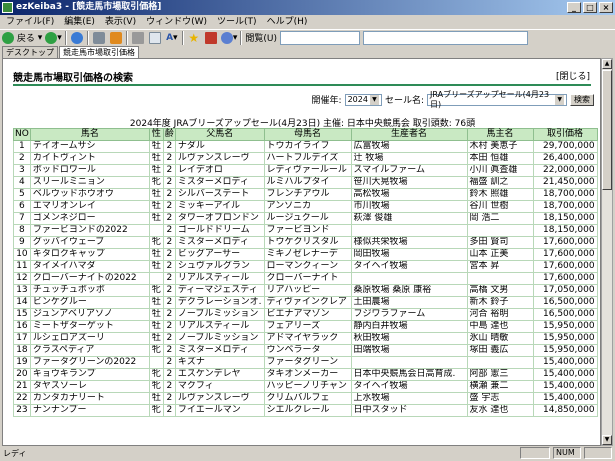 The height and width of the screenshot is (461, 615). What do you see at coordinates (237, 22) in the screenshot?
I see `menu-tools: ツール(T)` at bounding box center [237, 22].